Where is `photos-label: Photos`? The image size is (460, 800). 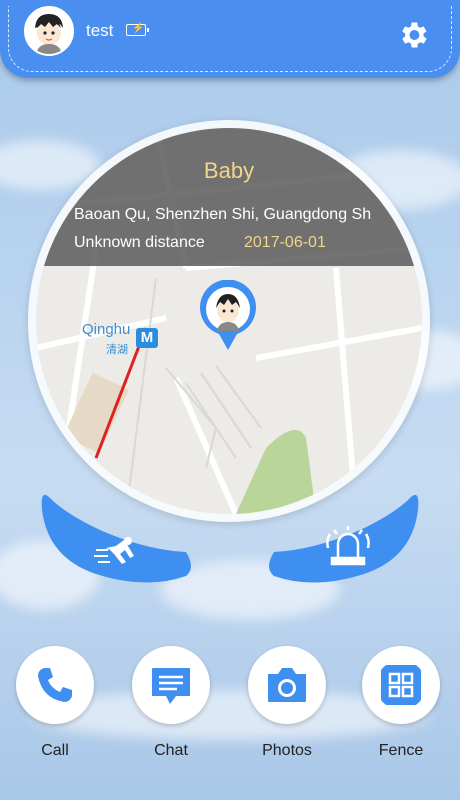 photos-label: Photos is located at coordinates (287, 750).